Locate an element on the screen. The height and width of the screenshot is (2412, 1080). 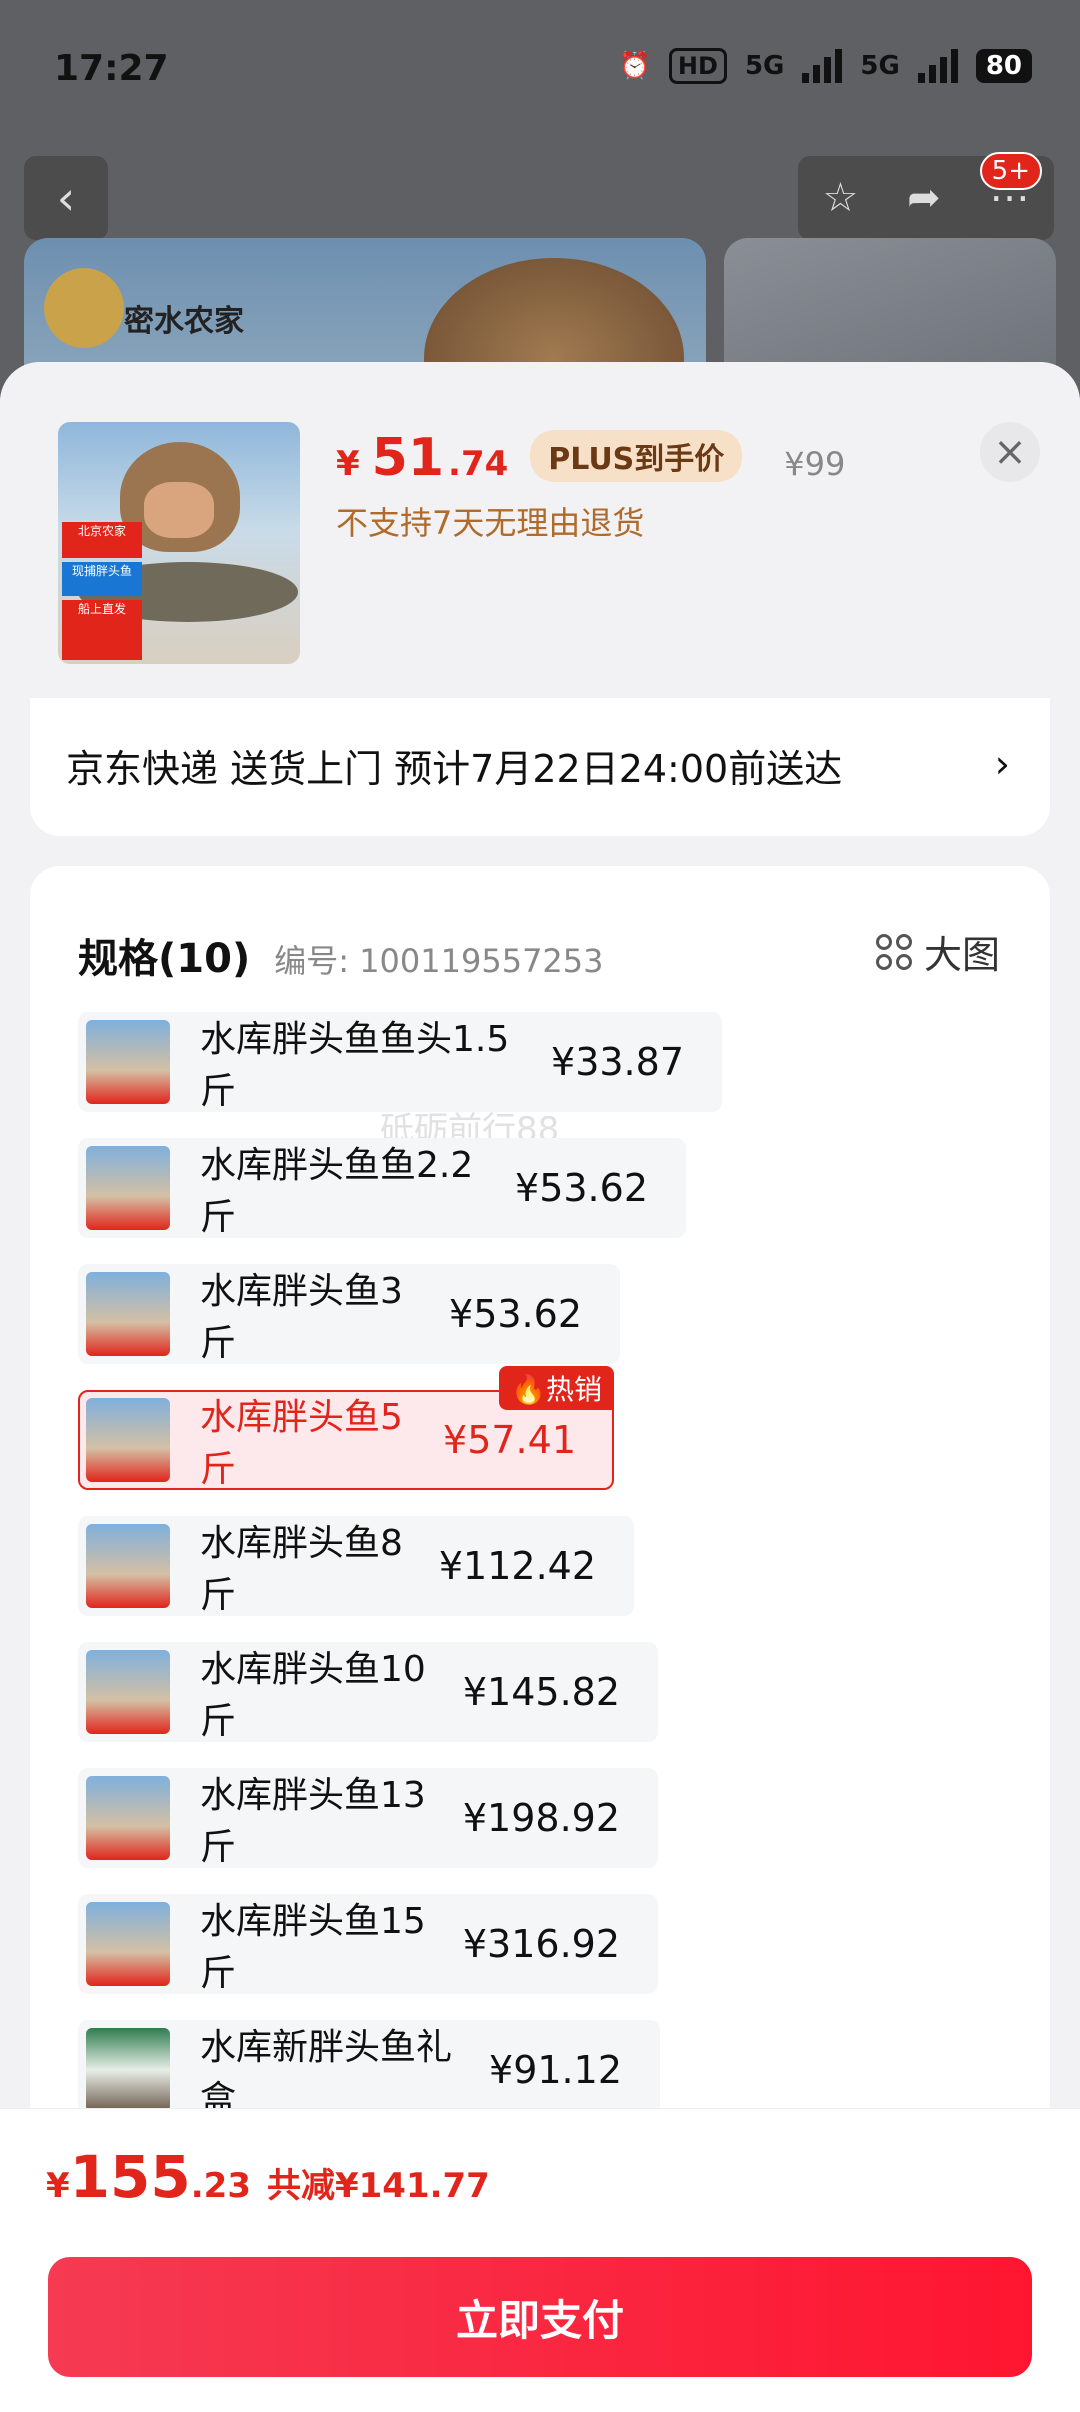
total-currency: ¥ is located at coordinates (58, 2186).